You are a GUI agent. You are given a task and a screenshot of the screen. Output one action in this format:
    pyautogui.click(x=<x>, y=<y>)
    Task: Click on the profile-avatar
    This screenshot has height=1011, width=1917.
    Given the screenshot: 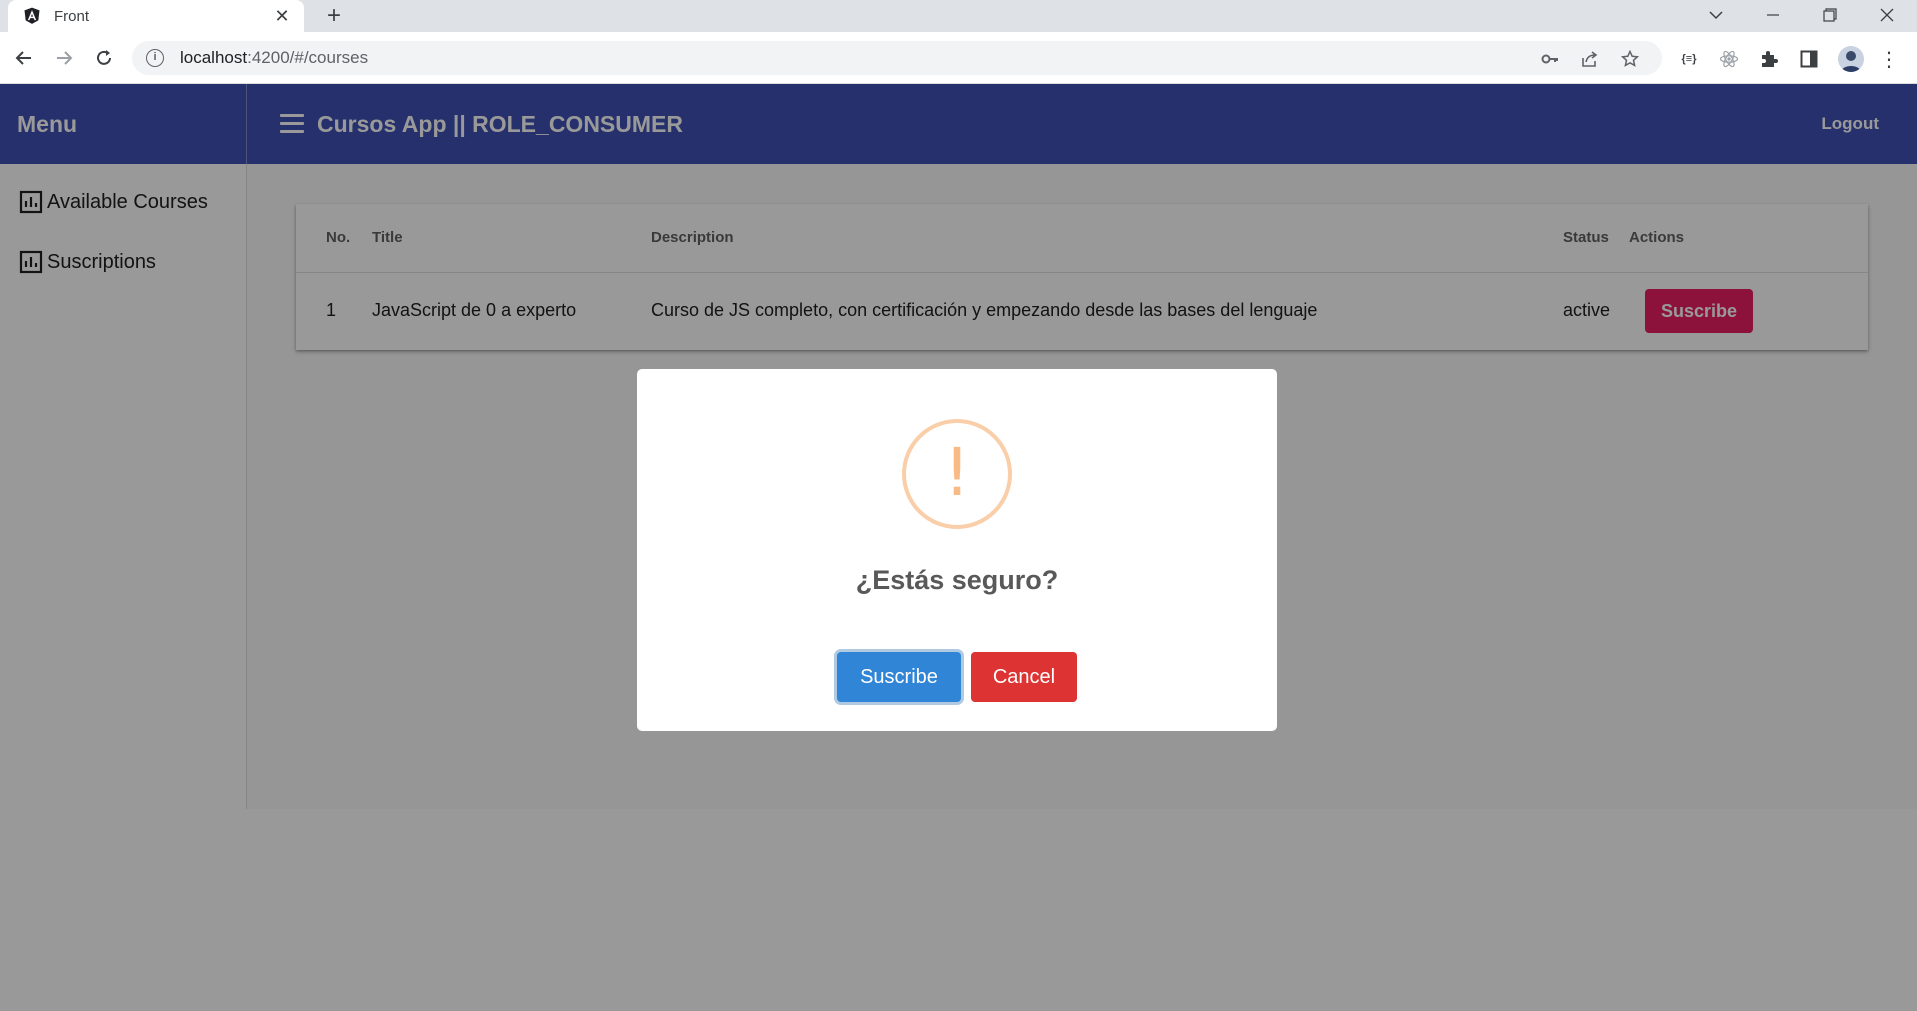 What is the action you would take?
    pyautogui.click(x=1851, y=59)
    